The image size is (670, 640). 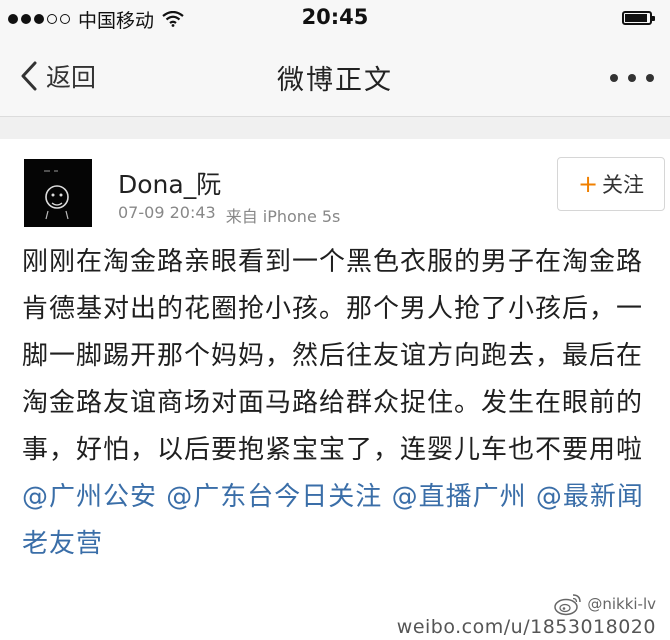 I want to click on more-dots-icon, so click(x=632, y=78).